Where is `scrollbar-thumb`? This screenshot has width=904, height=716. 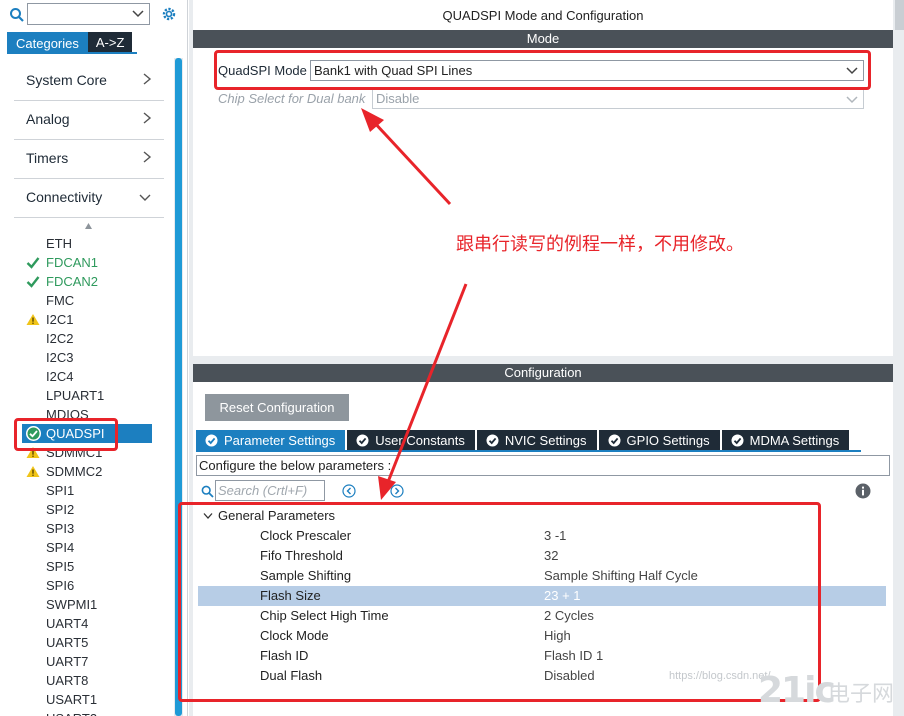
scrollbar-thumb is located at coordinates (178, 387).